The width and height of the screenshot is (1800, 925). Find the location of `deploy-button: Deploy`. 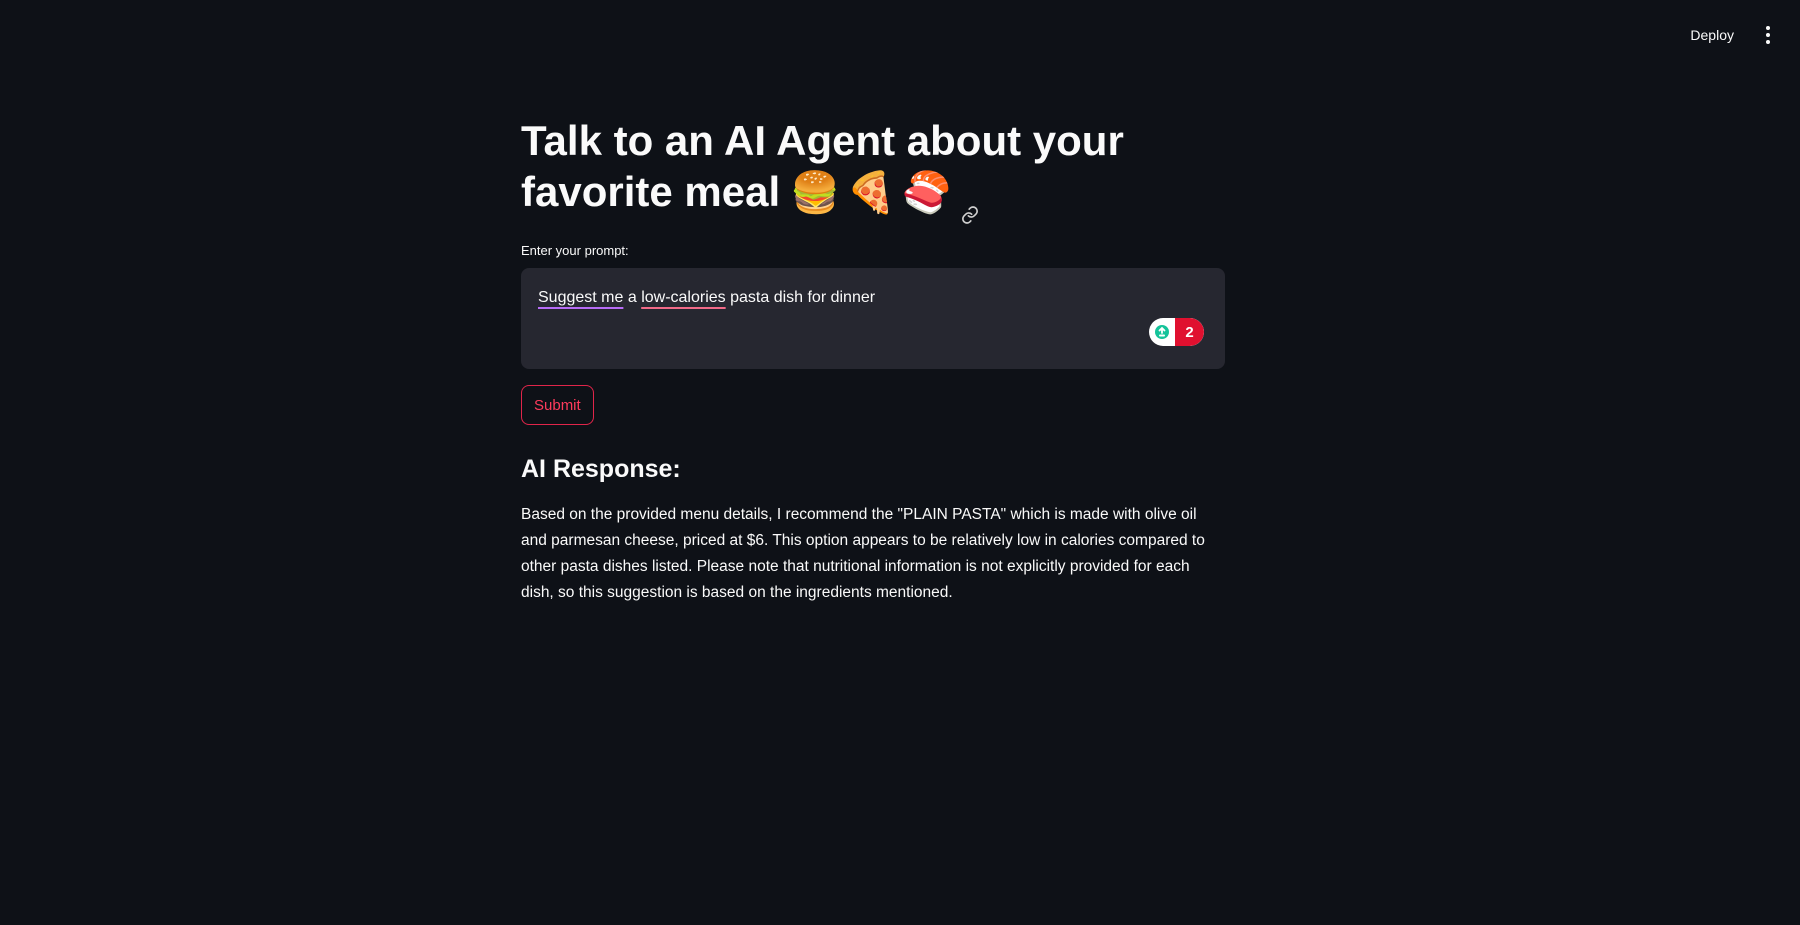

deploy-button: Deploy is located at coordinates (1712, 35).